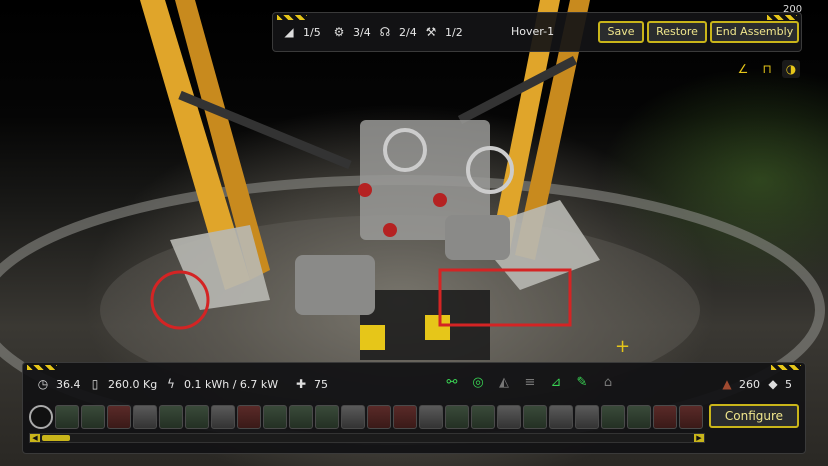 This screenshot has height=466, width=828. I want to click on energy-stat: ϟ 0.1 kWh / 6.7 kW, so click(220, 384).